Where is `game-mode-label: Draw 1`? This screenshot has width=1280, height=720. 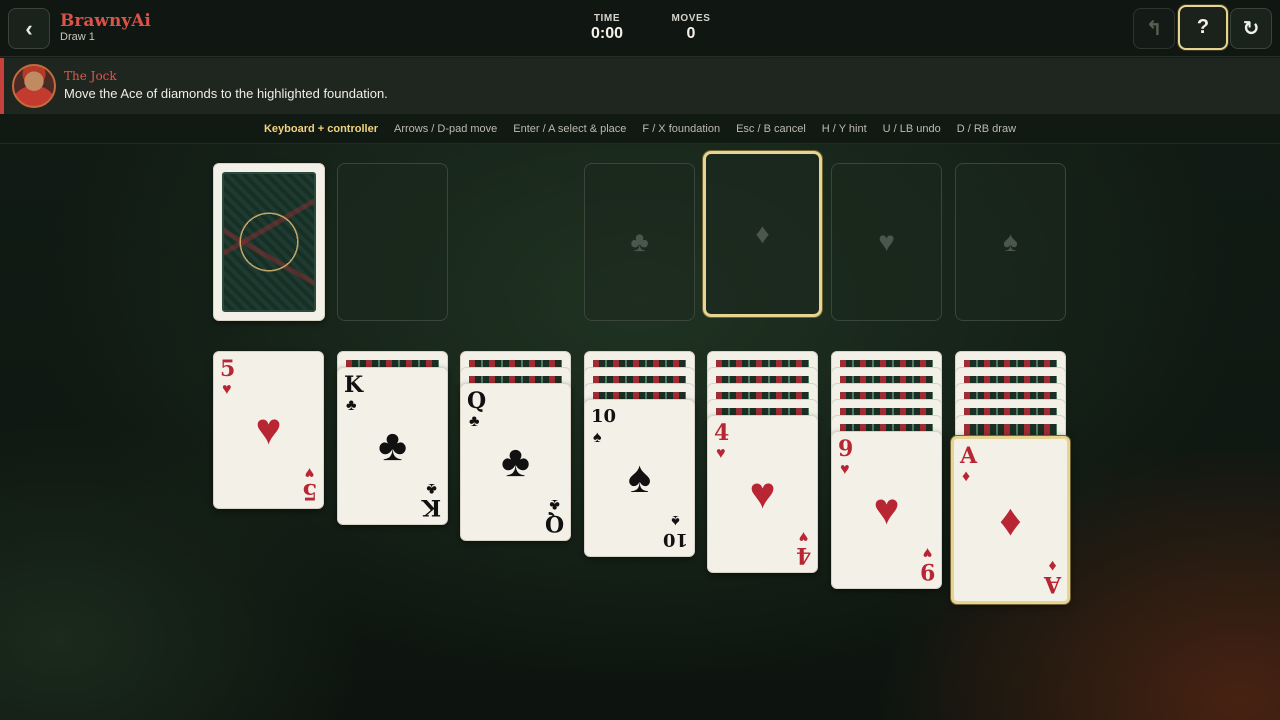 game-mode-label: Draw 1 is located at coordinates (77, 37).